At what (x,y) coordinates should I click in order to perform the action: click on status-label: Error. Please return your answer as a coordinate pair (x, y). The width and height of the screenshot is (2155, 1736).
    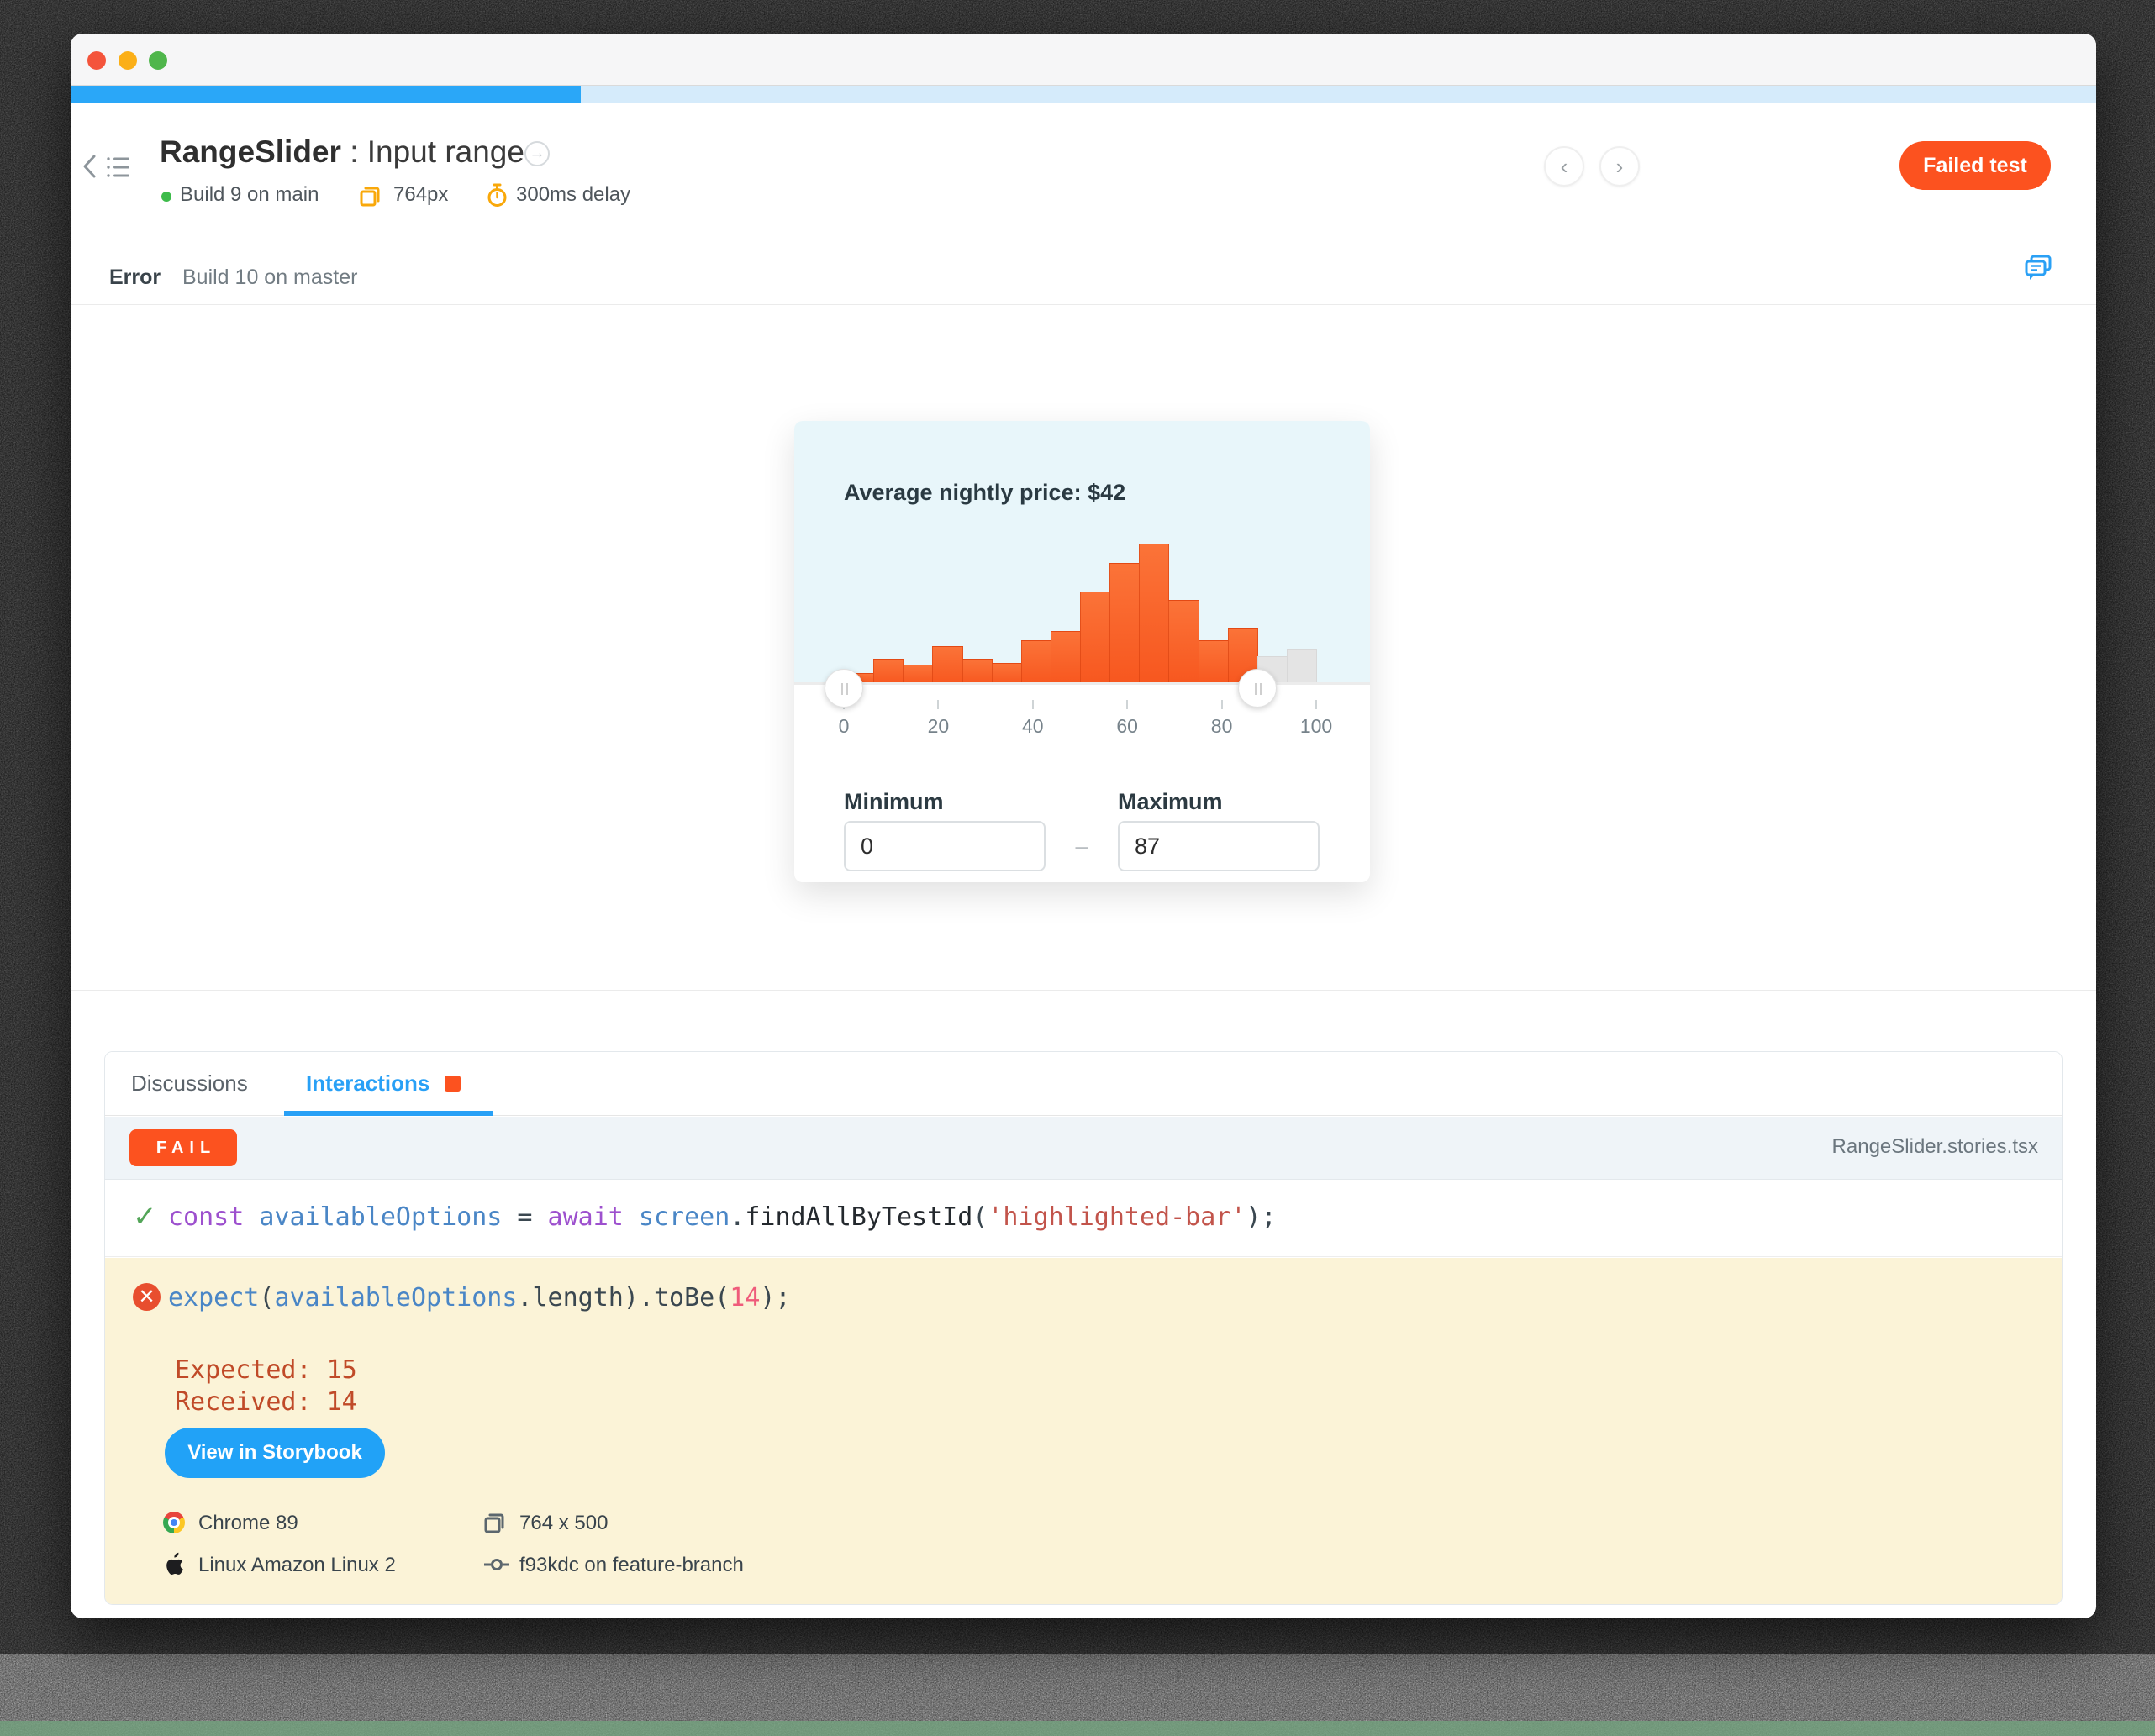
    Looking at the image, I should click on (135, 277).